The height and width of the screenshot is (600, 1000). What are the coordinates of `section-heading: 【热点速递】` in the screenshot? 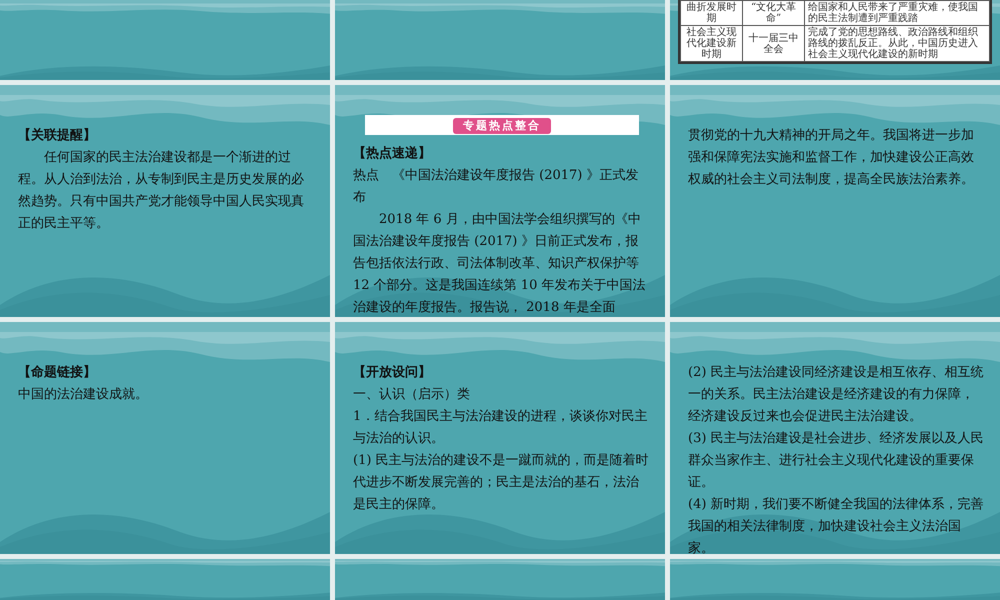 It's located at (392, 153).